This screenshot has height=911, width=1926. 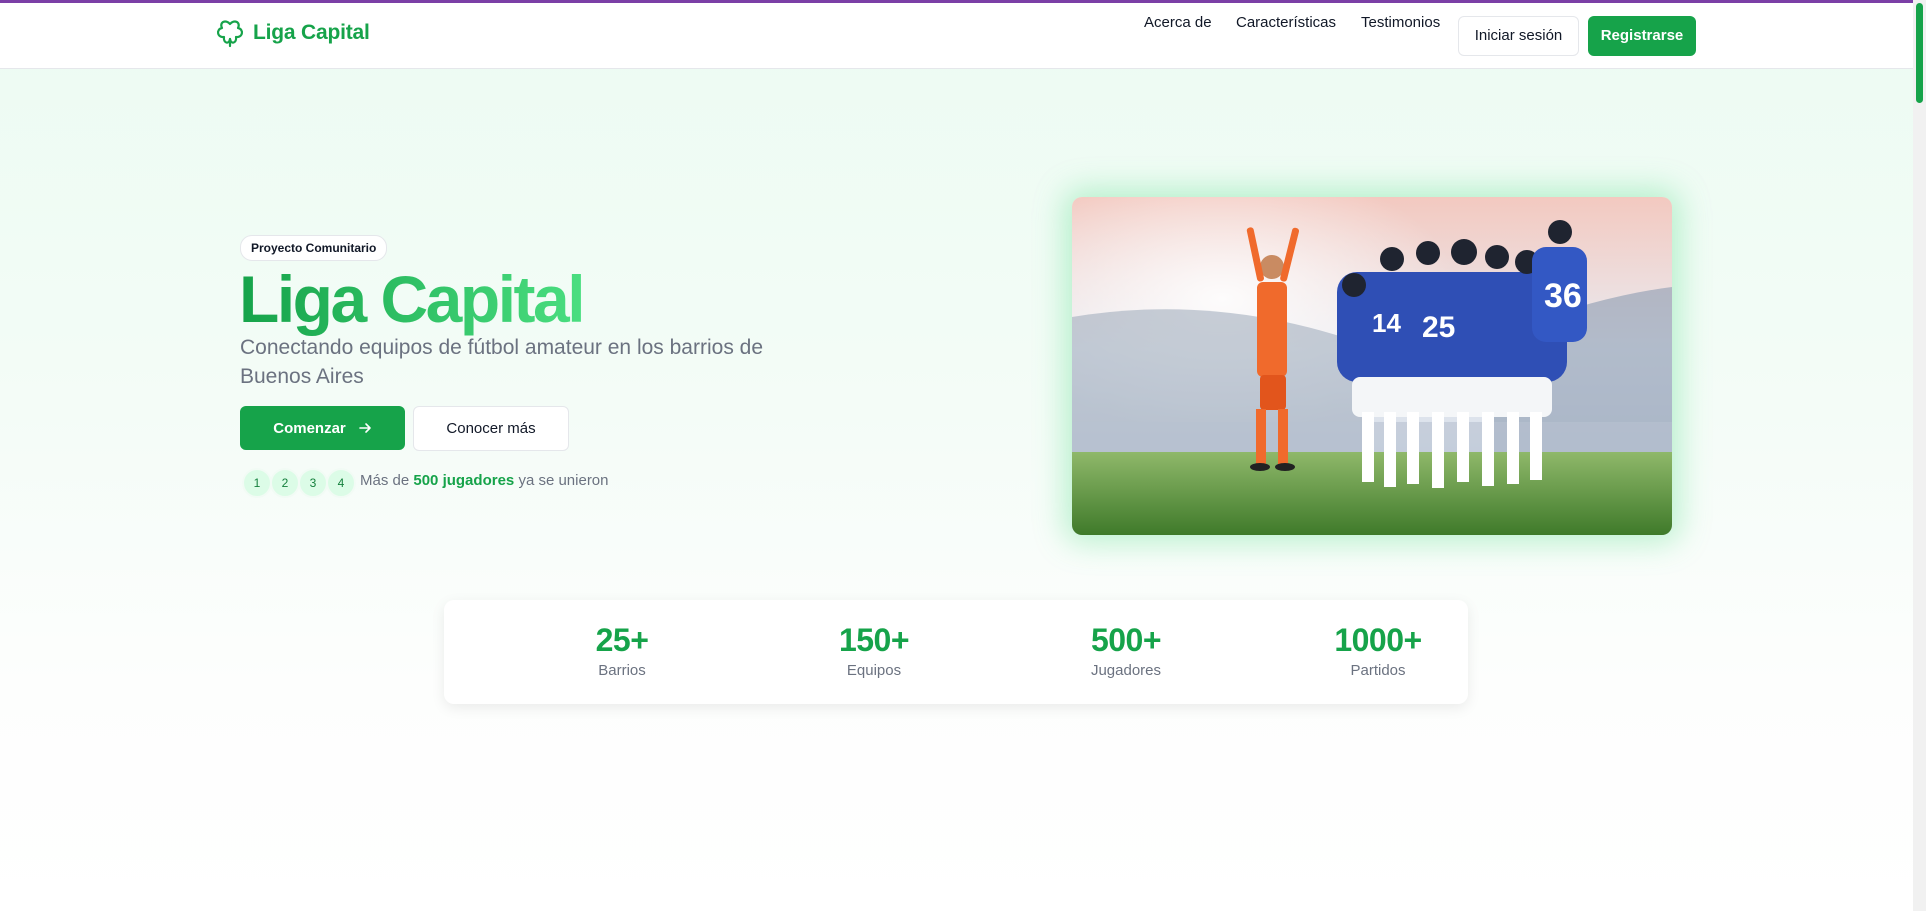 What do you see at coordinates (1518, 36) in the screenshot?
I see `login-button: Iniciar sesión` at bounding box center [1518, 36].